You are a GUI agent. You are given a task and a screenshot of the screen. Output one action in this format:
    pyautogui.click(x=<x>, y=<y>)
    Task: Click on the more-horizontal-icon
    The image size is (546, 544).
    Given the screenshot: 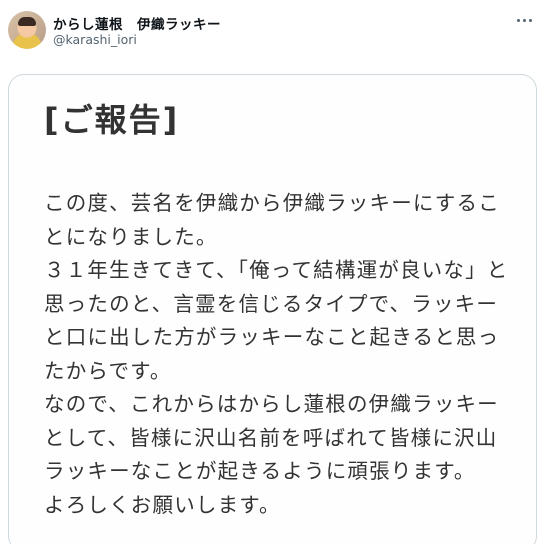 What is the action you would take?
    pyautogui.click(x=524, y=20)
    